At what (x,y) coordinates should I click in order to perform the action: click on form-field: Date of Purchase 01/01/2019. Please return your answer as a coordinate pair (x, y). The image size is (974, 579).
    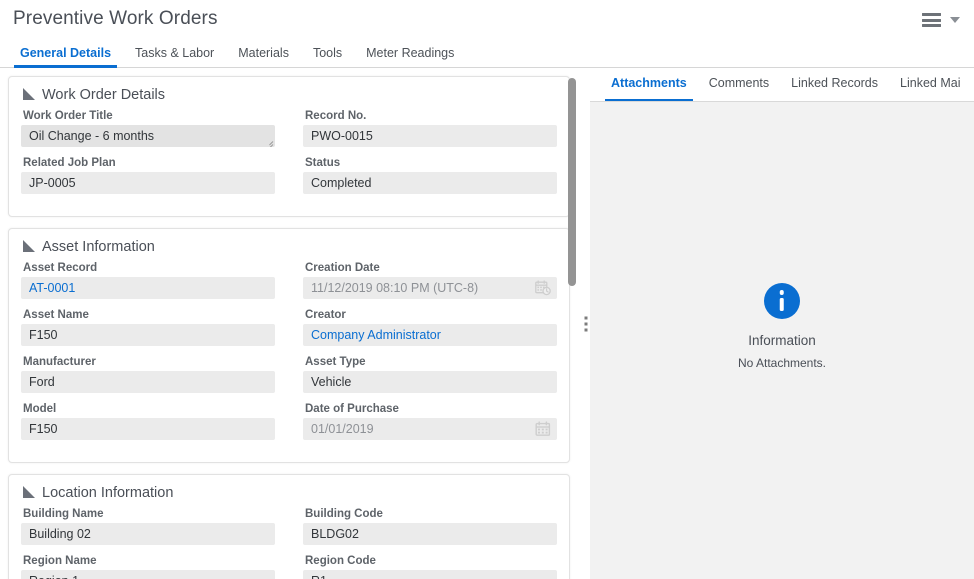
    Looking at the image, I should click on (430, 421).